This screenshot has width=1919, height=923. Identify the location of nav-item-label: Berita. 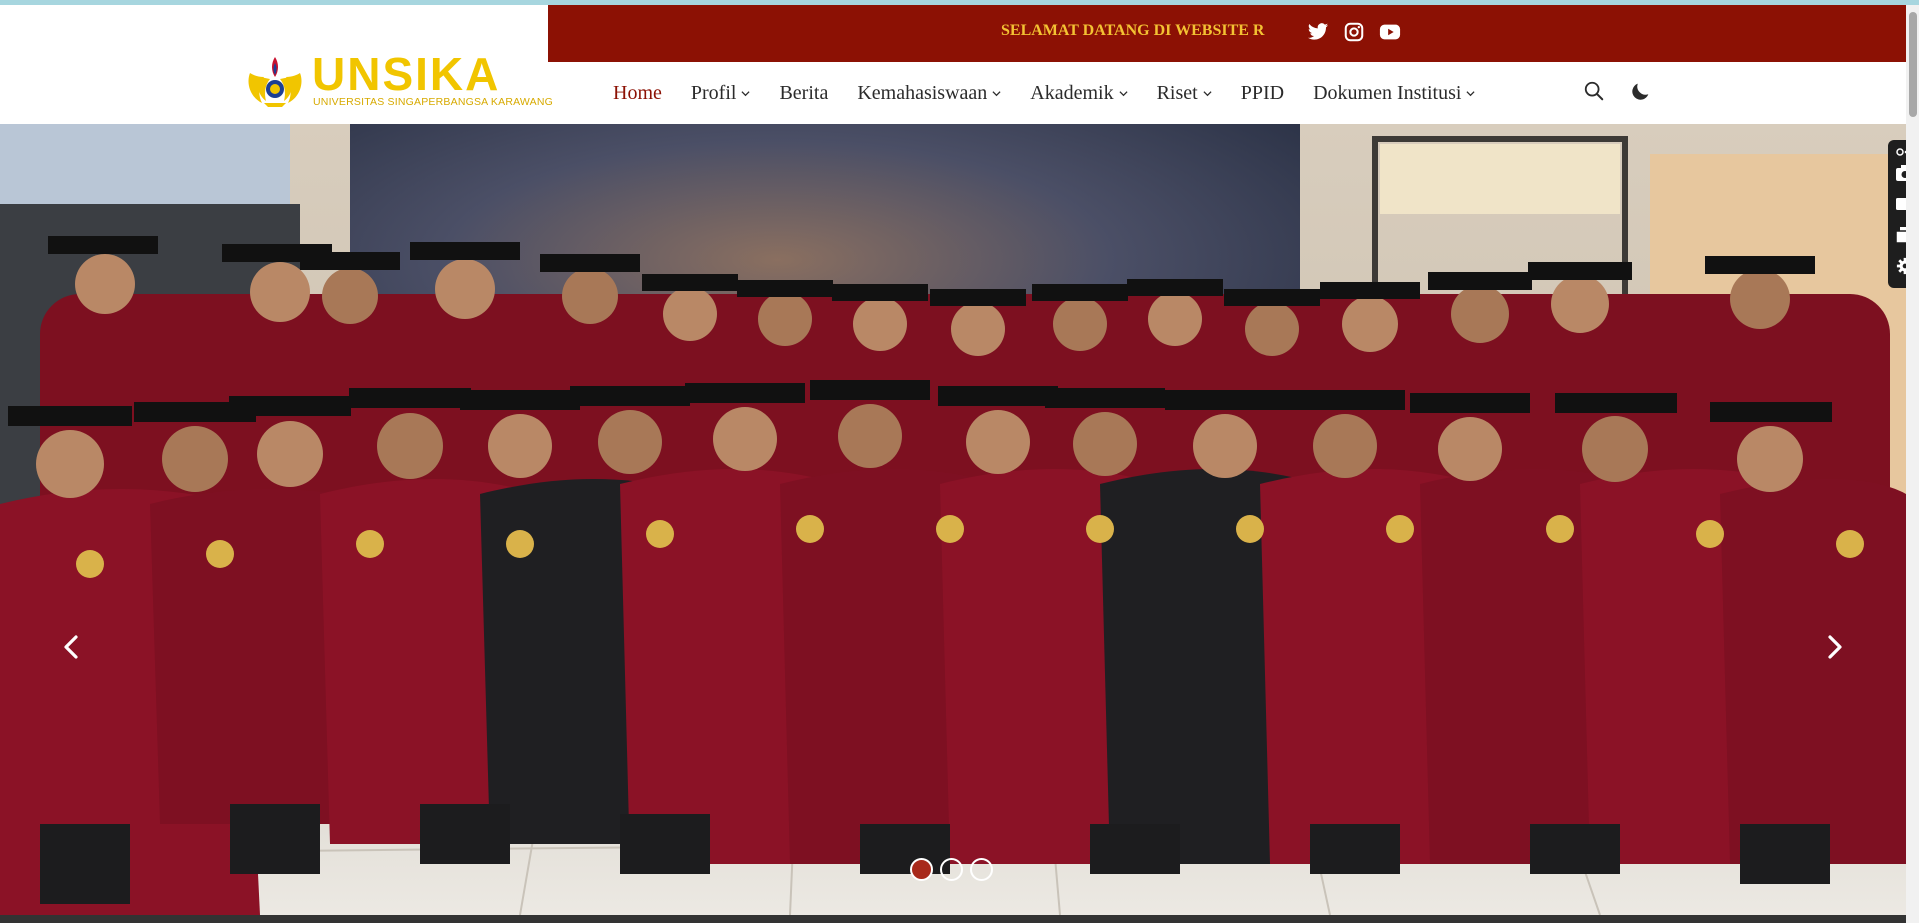
(804, 92).